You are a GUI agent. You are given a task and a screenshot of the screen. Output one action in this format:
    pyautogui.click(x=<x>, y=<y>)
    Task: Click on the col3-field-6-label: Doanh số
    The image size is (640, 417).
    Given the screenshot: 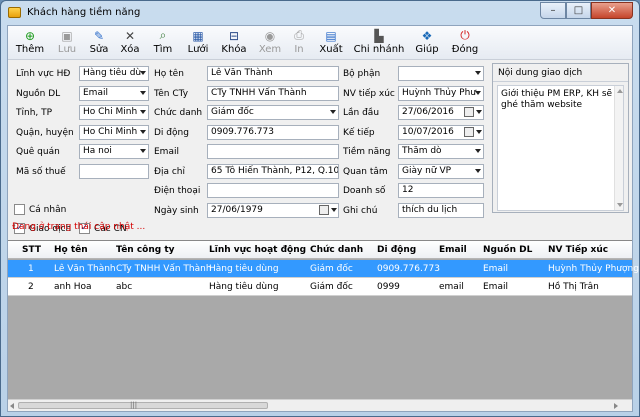 What is the action you would take?
    pyautogui.click(x=364, y=191)
    